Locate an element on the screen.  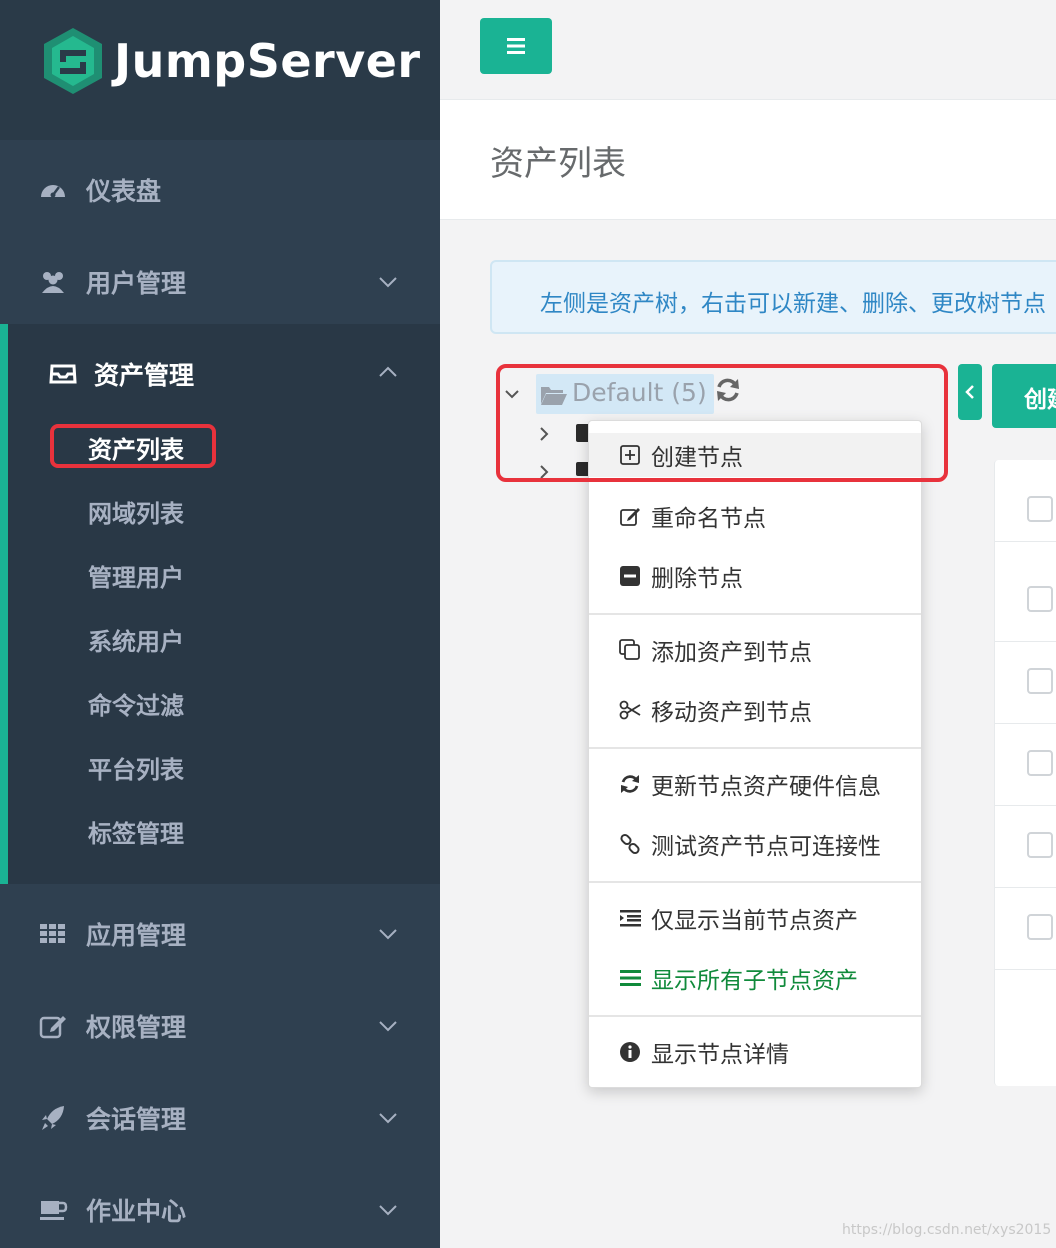
hamburger-icon is located at coordinates (516, 46).